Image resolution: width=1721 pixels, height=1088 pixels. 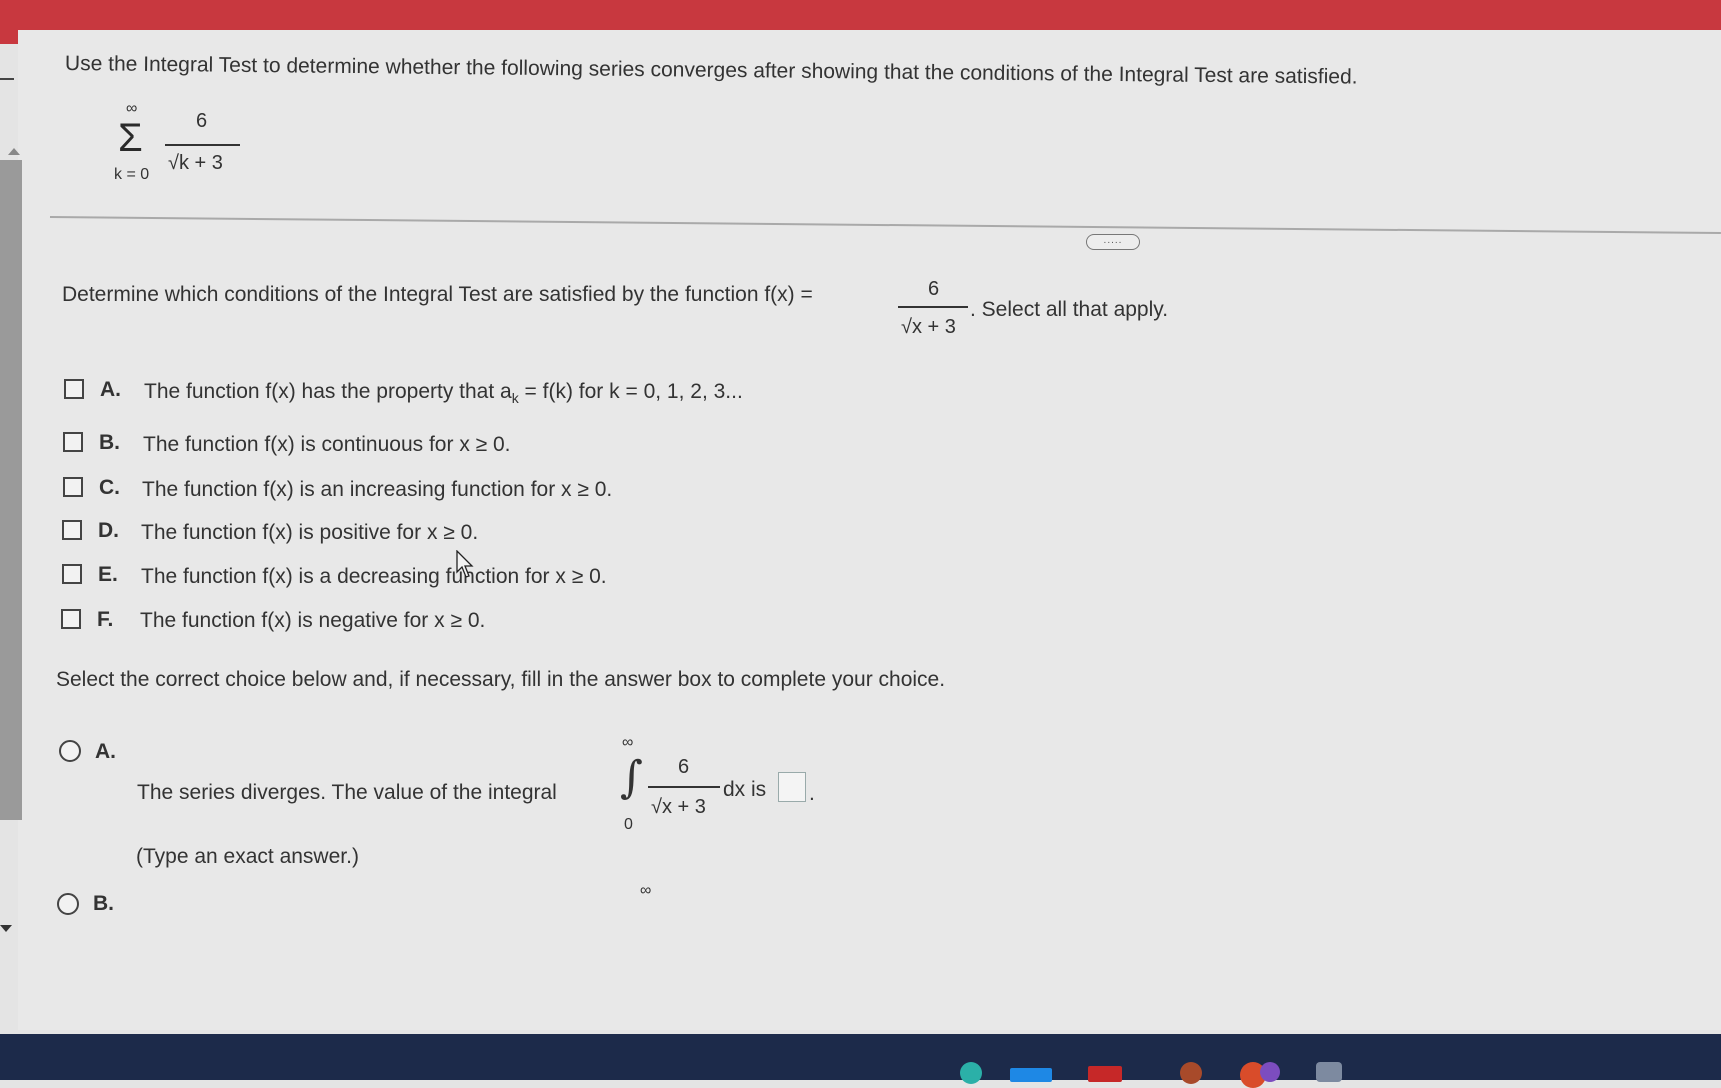 I want to click on choice-a-letter: A., so click(x=105, y=751).